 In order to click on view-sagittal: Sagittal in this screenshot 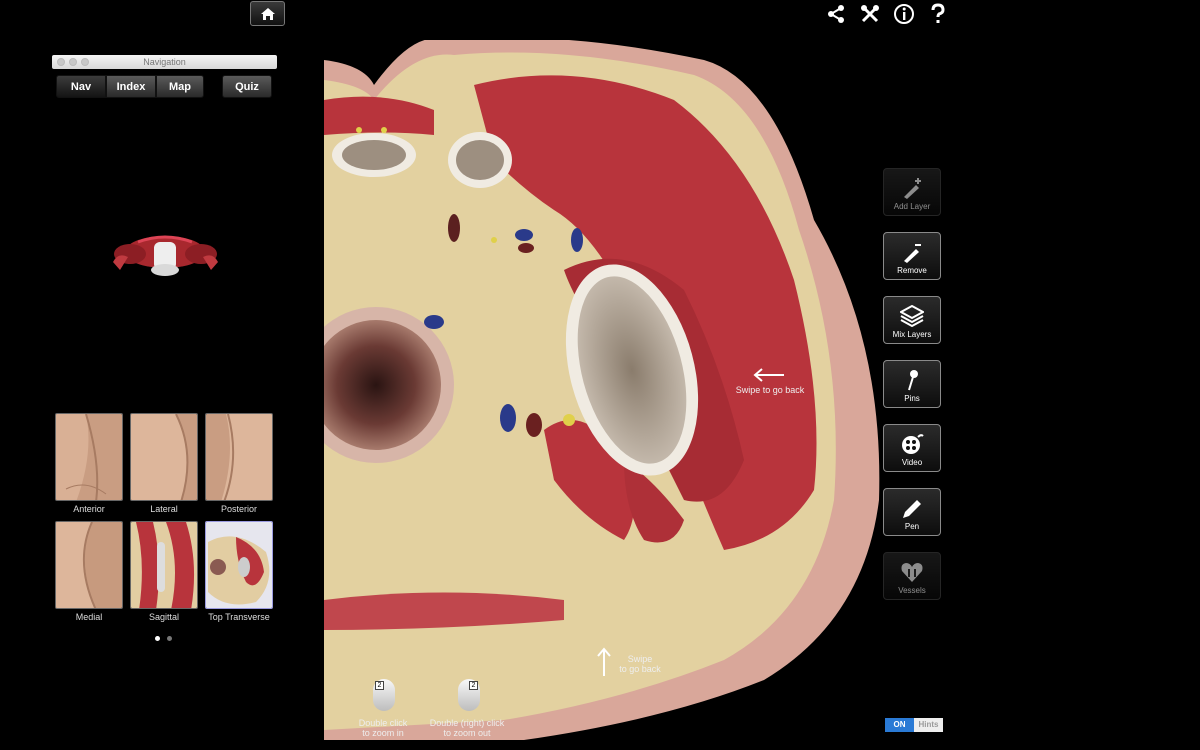, I will do `click(164, 575)`.